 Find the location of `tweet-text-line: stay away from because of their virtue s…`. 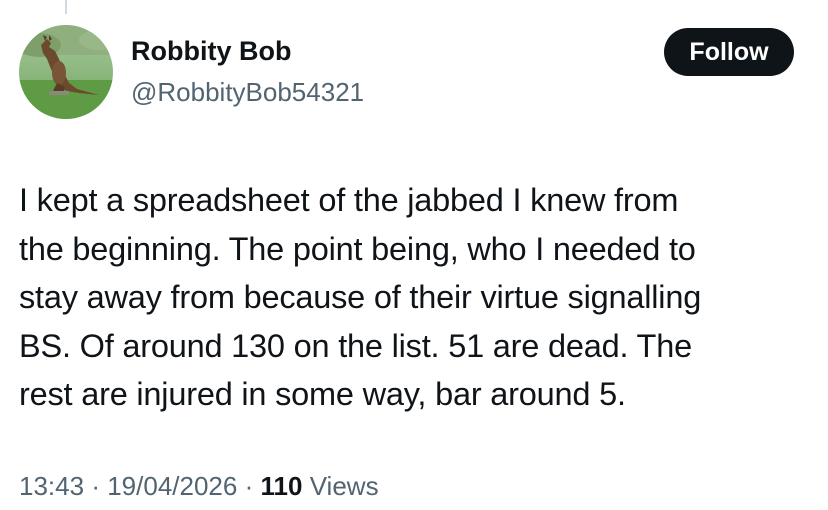

tweet-text-line: stay away from because of their virtue s… is located at coordinates (360, 297).